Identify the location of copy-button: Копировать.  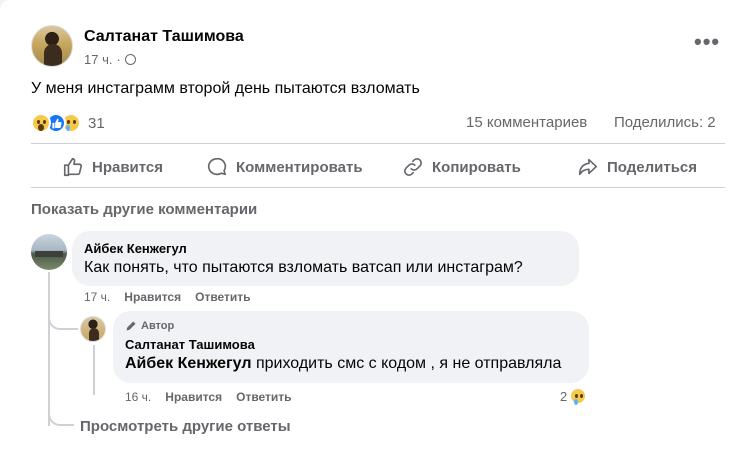
(461, 167).